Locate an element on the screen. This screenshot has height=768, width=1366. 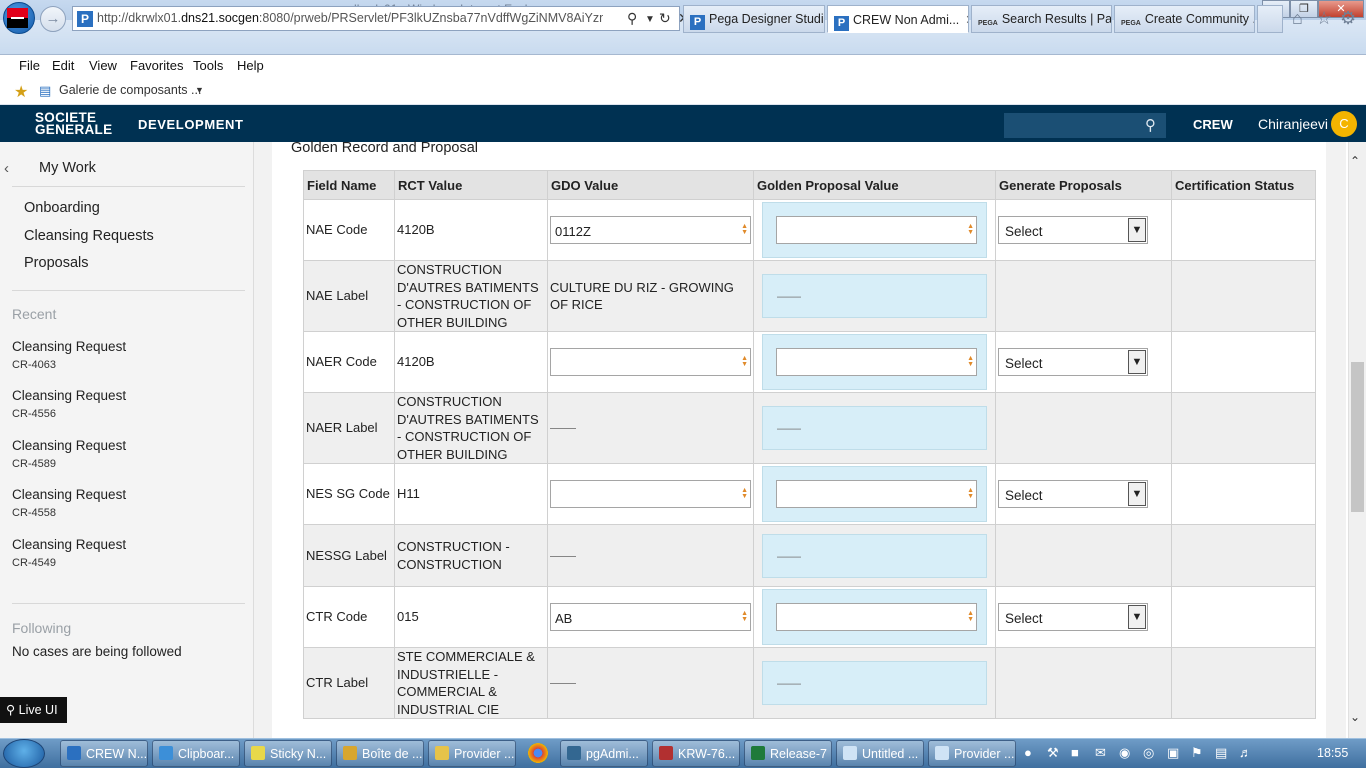
clock: 18:55 is located at coordinates (1332, 753).